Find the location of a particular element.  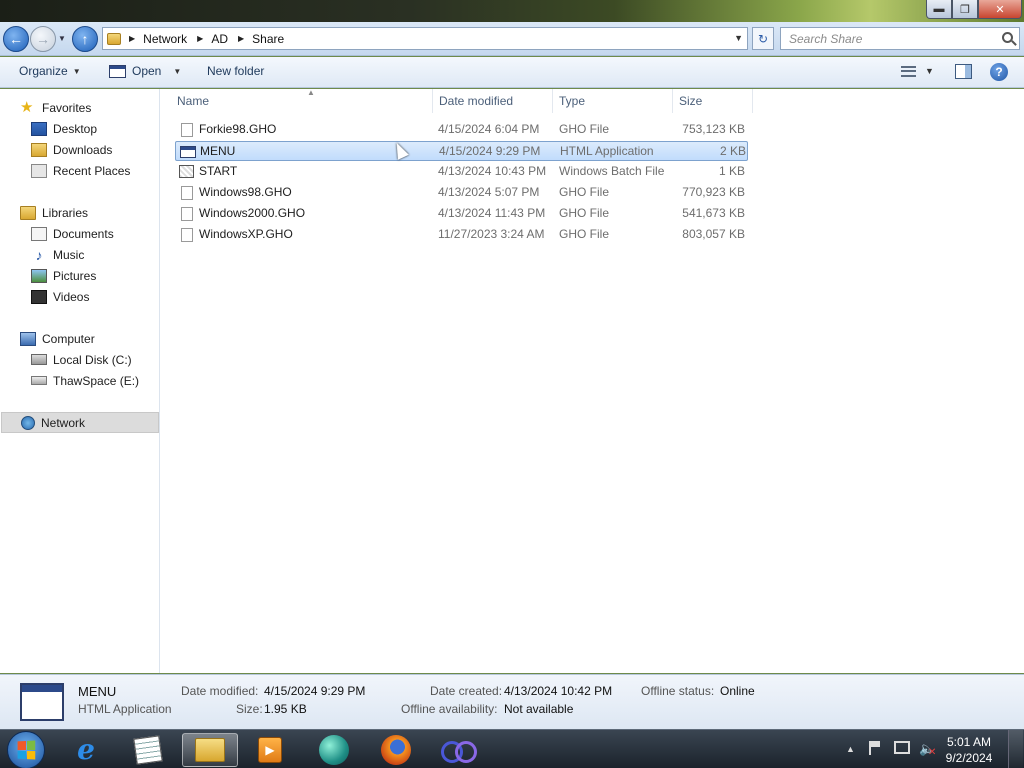

sidebar-item-label: Libraries is located at coordinates (65, 212).